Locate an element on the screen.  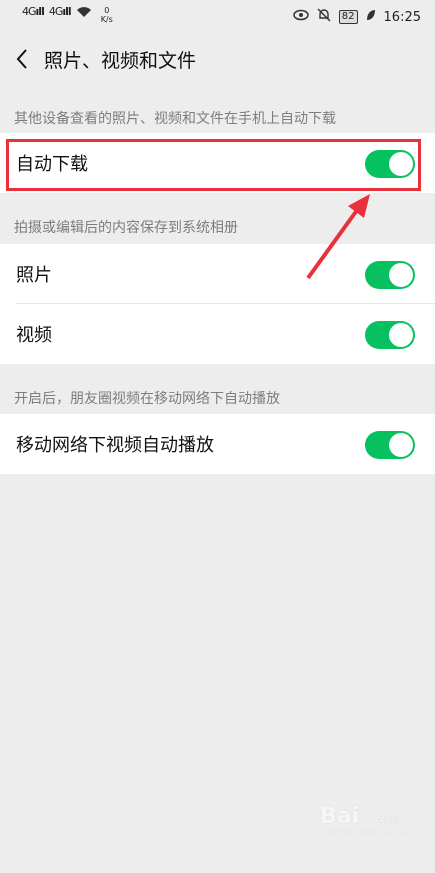
status-left: 4Gıll 4Gıll 0 K/s is located at coordinates (67, 15).